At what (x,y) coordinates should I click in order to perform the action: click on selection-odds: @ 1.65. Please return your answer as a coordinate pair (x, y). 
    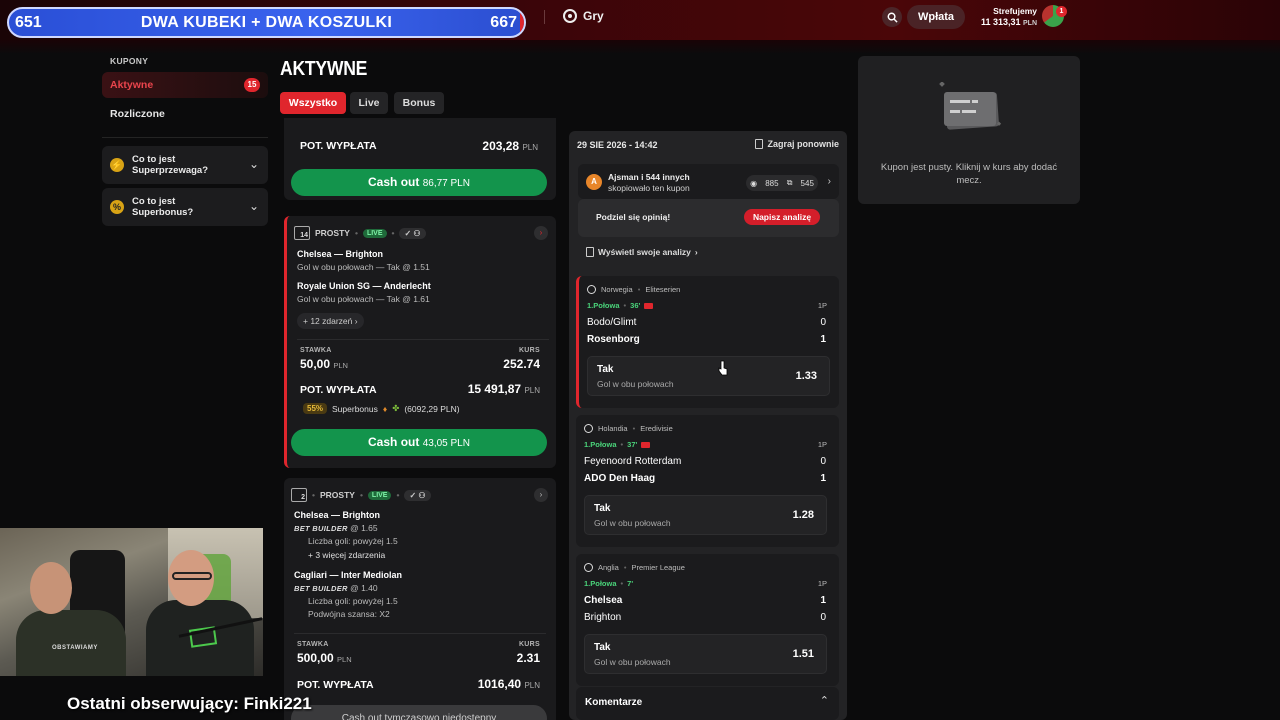
    Looking at the image, I should click on (364, 528).